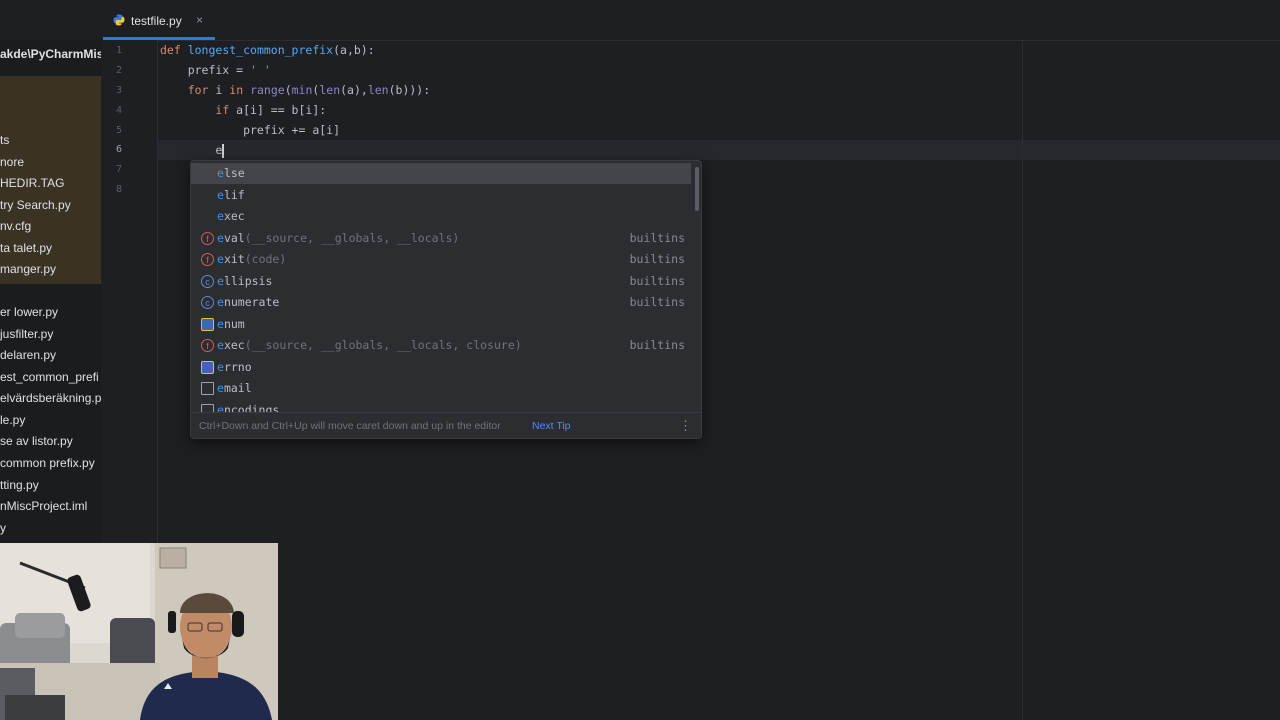 This screenshot has width=1280, height=720. I want to click on tree-item: elvärdsberäkning.p, so click(50, 398).